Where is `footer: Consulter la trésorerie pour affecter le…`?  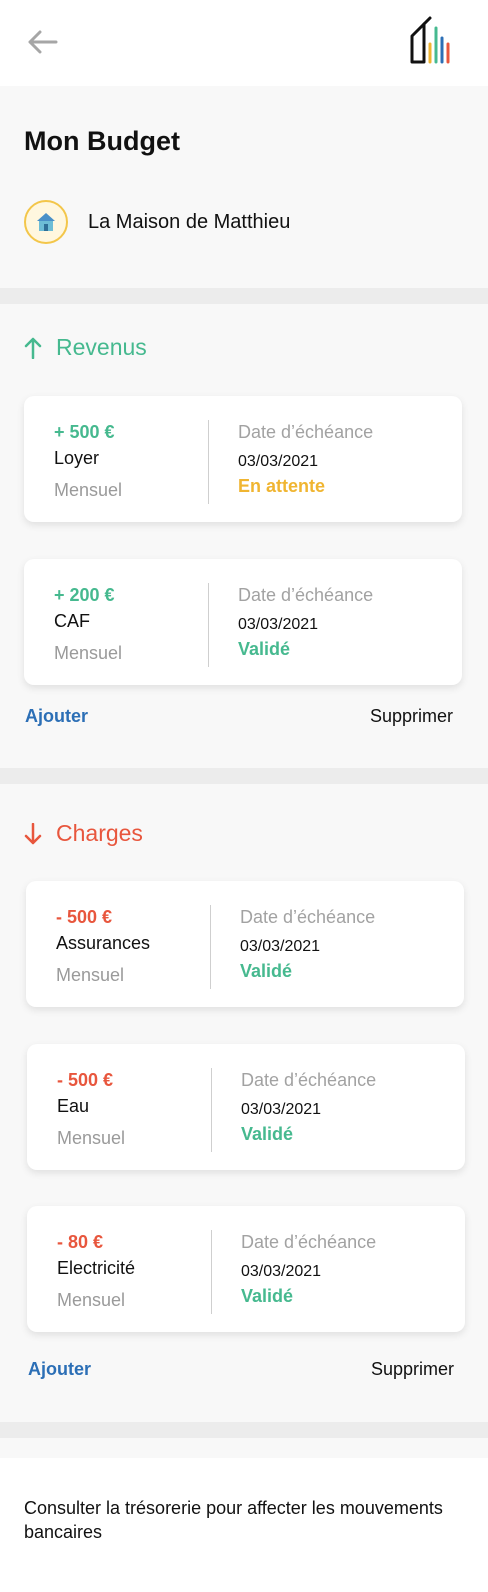 footer: Consulter la trésorerie pour affecter le… is located at coordinates (244, 1525).